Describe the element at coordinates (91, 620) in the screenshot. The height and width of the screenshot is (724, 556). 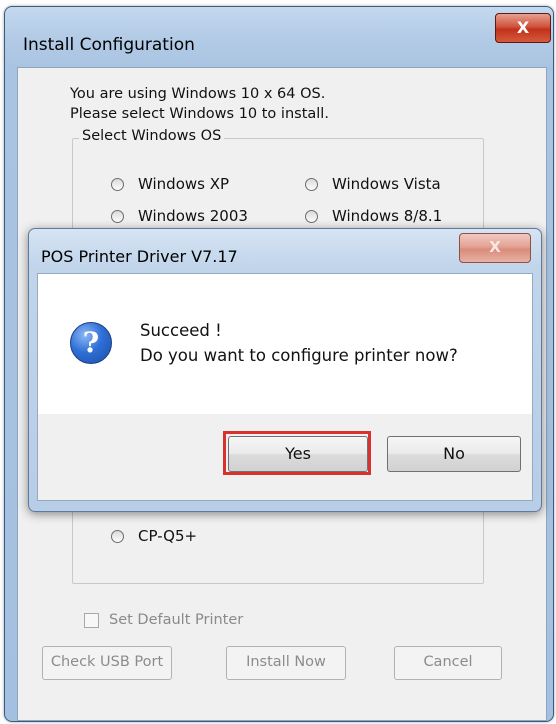
I see `checkbox-square-icon` at that location.